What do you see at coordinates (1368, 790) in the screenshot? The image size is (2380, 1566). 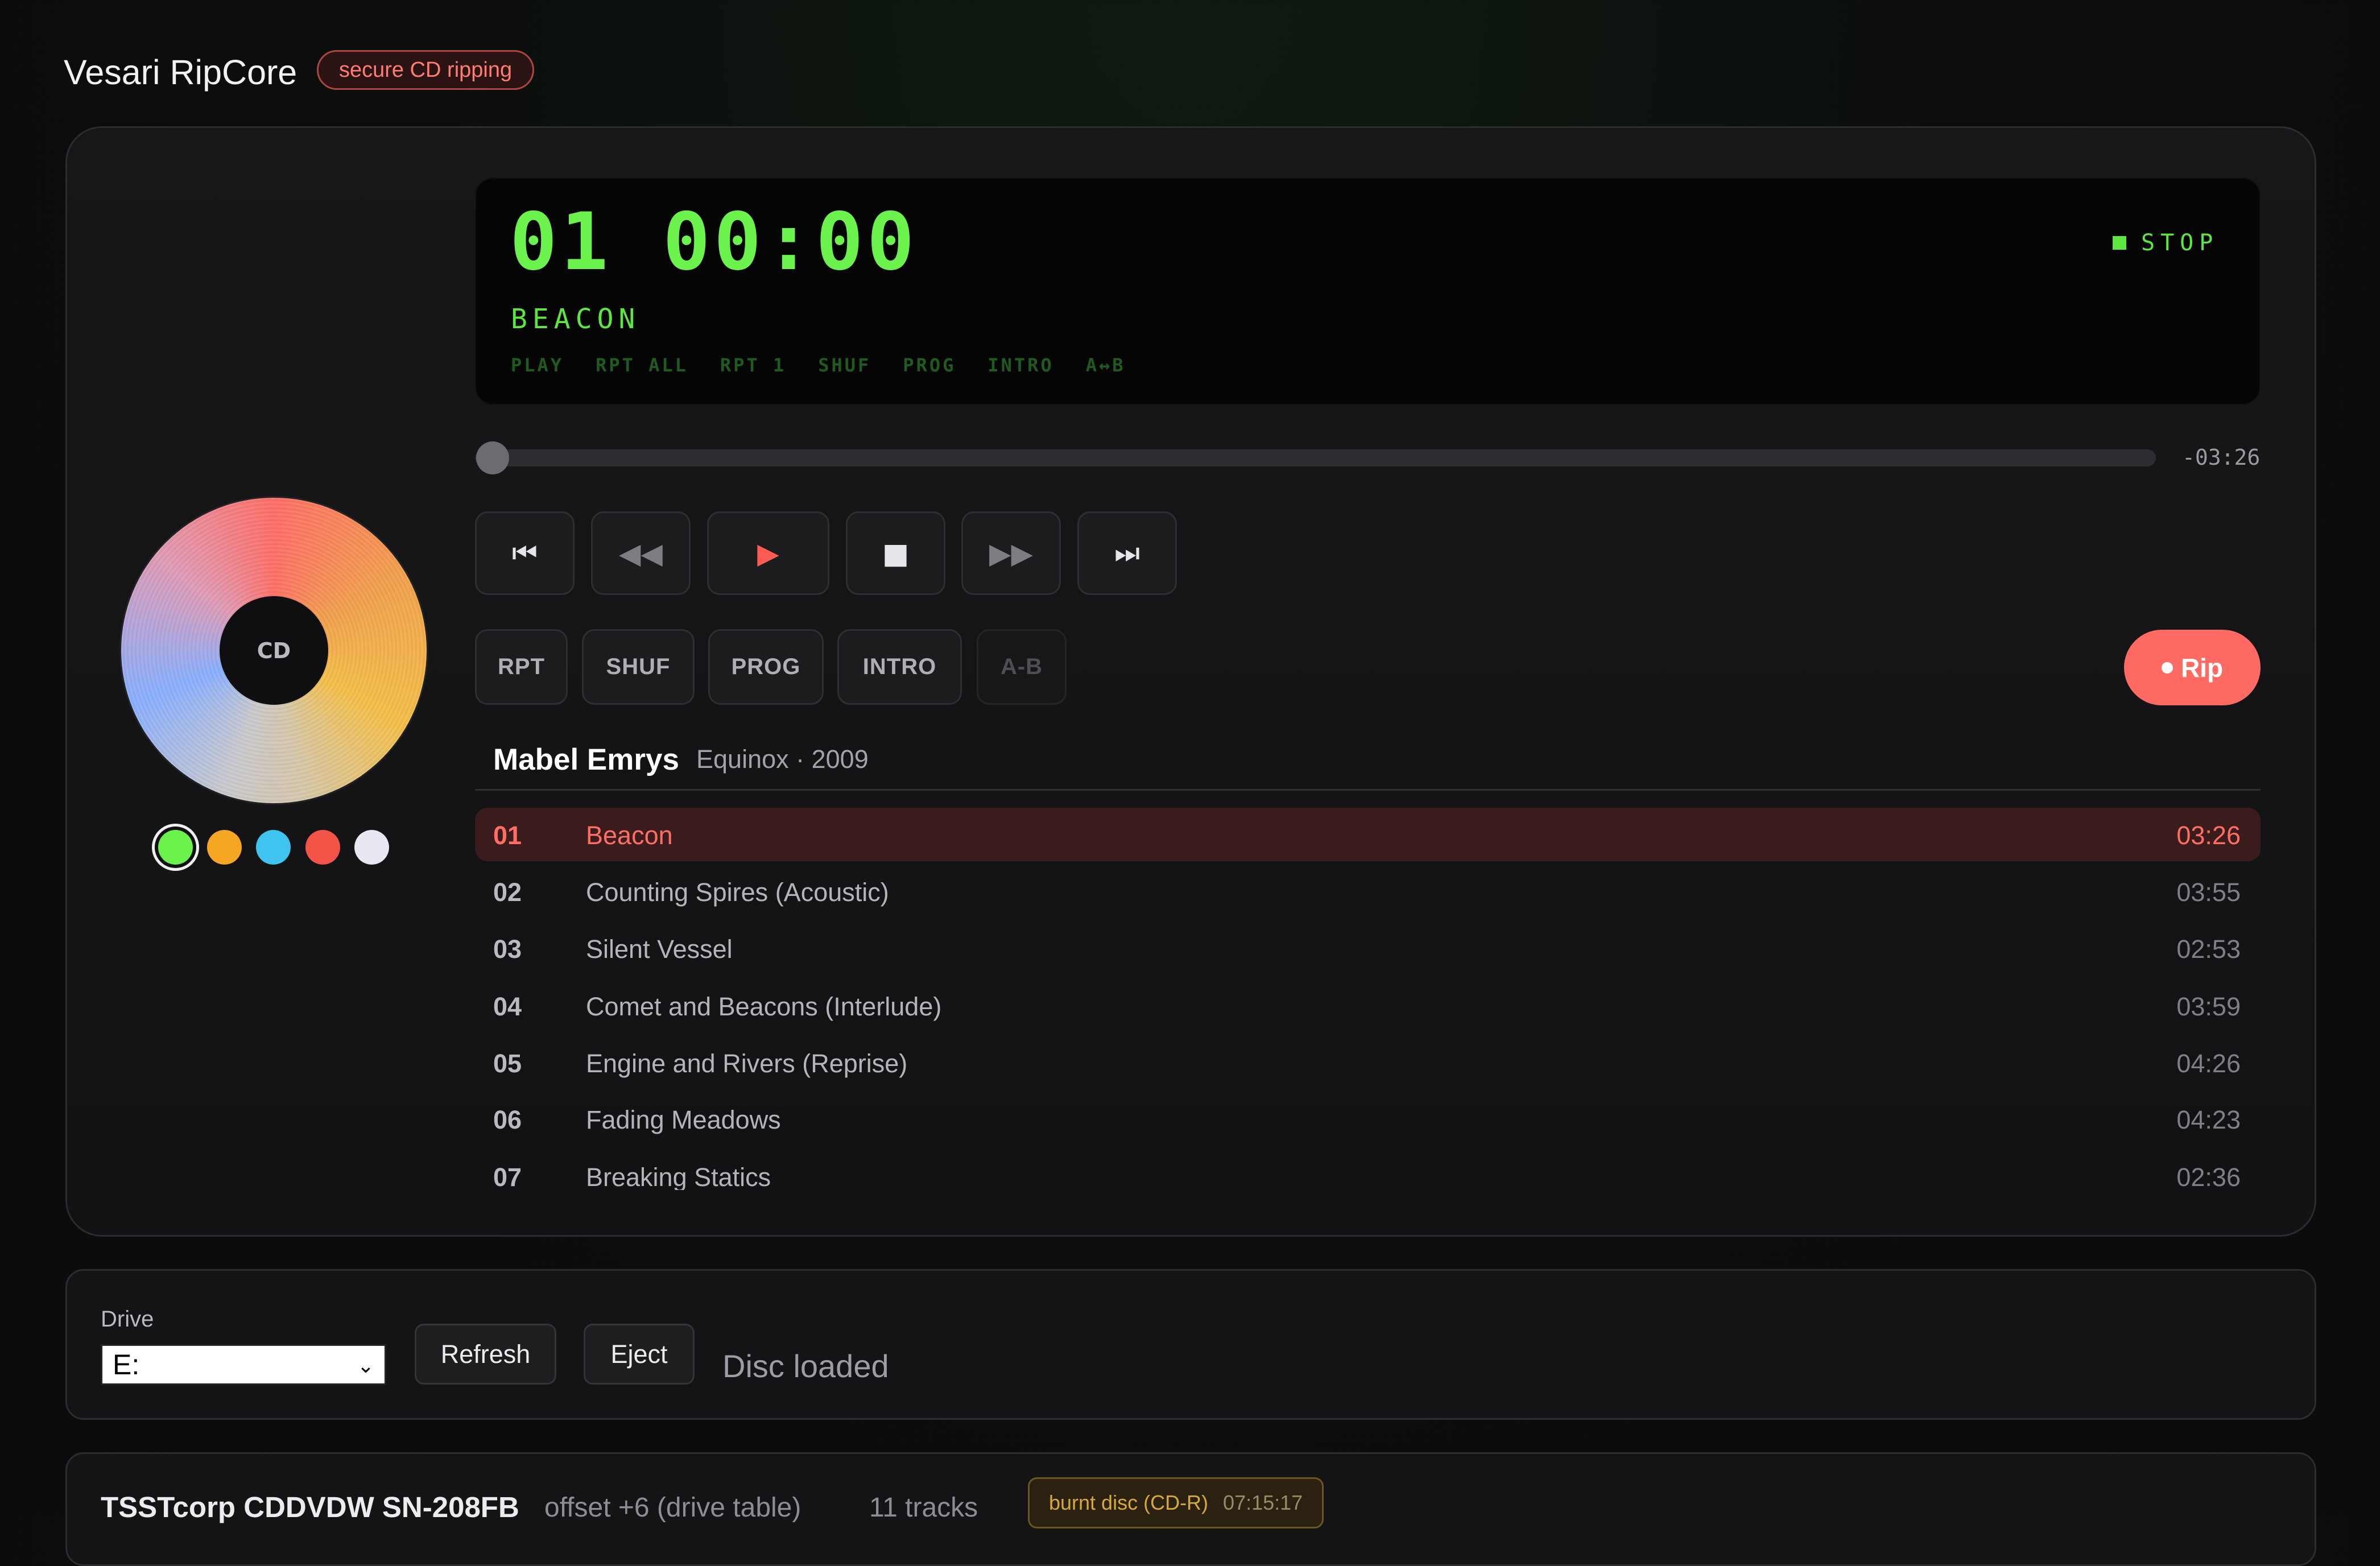 I see `tracklist-divider` at bounding box center [1368, 790].